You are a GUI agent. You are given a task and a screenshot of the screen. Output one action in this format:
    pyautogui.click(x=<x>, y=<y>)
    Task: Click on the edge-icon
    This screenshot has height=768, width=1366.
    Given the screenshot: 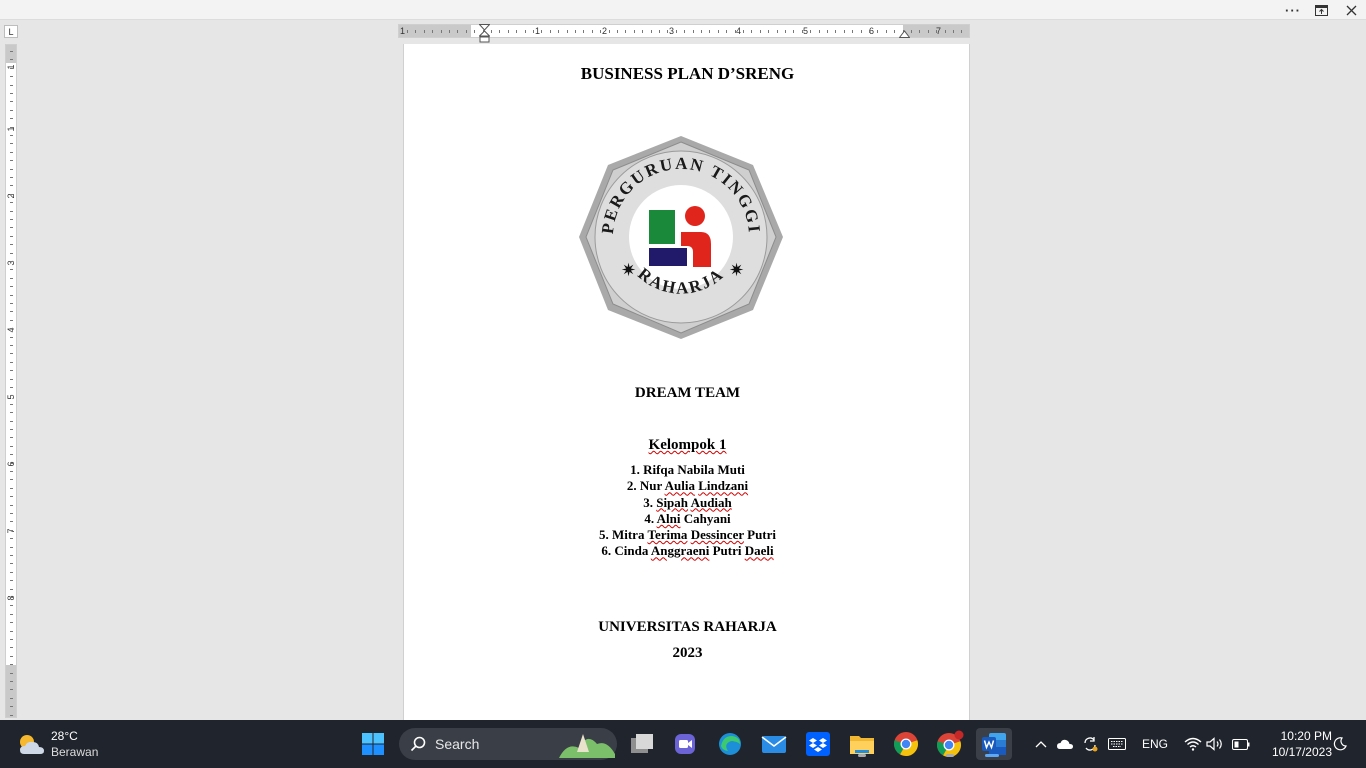 What is the action you would take?
    pyautogui.click(x=730, y=744)
    